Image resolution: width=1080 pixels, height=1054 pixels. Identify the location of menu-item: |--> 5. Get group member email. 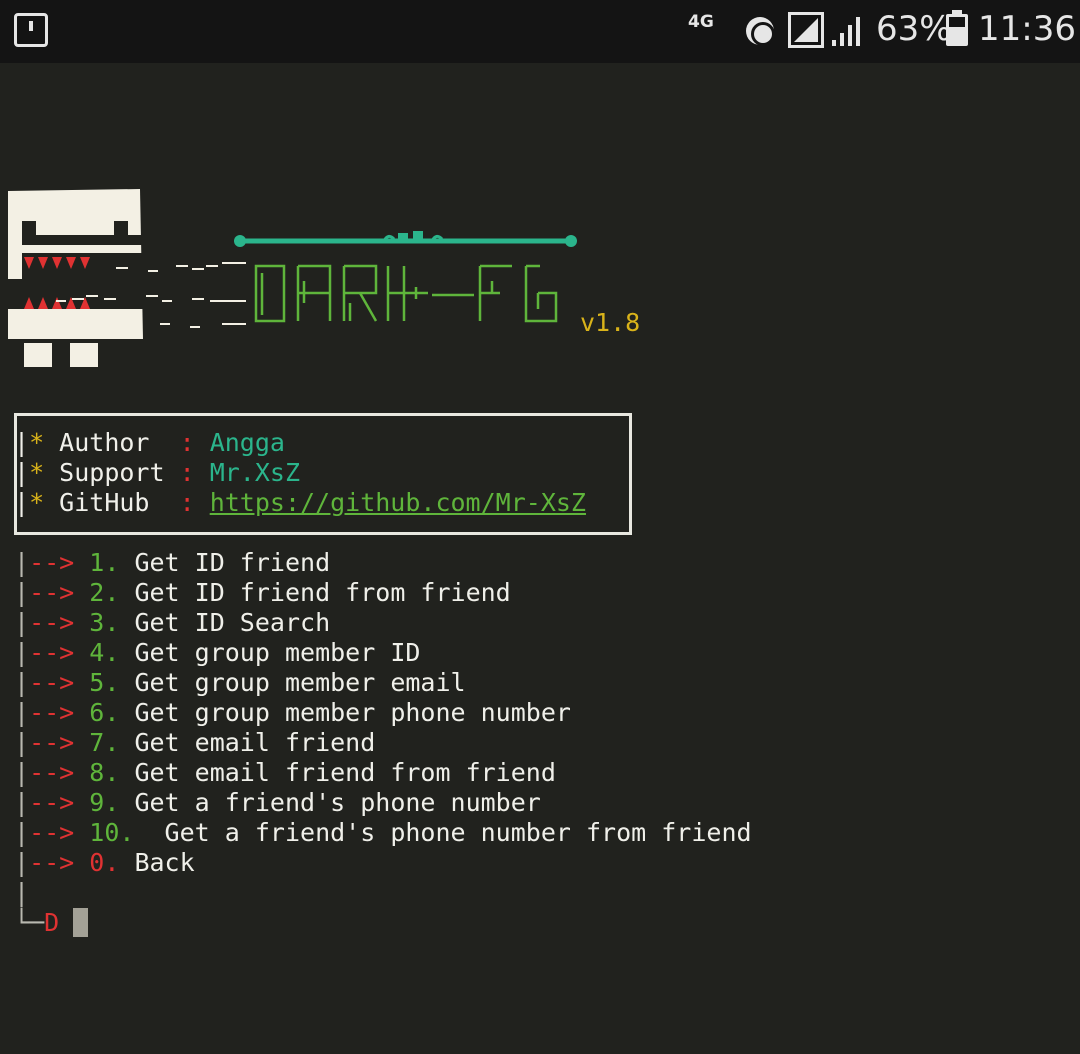
(240, 683).